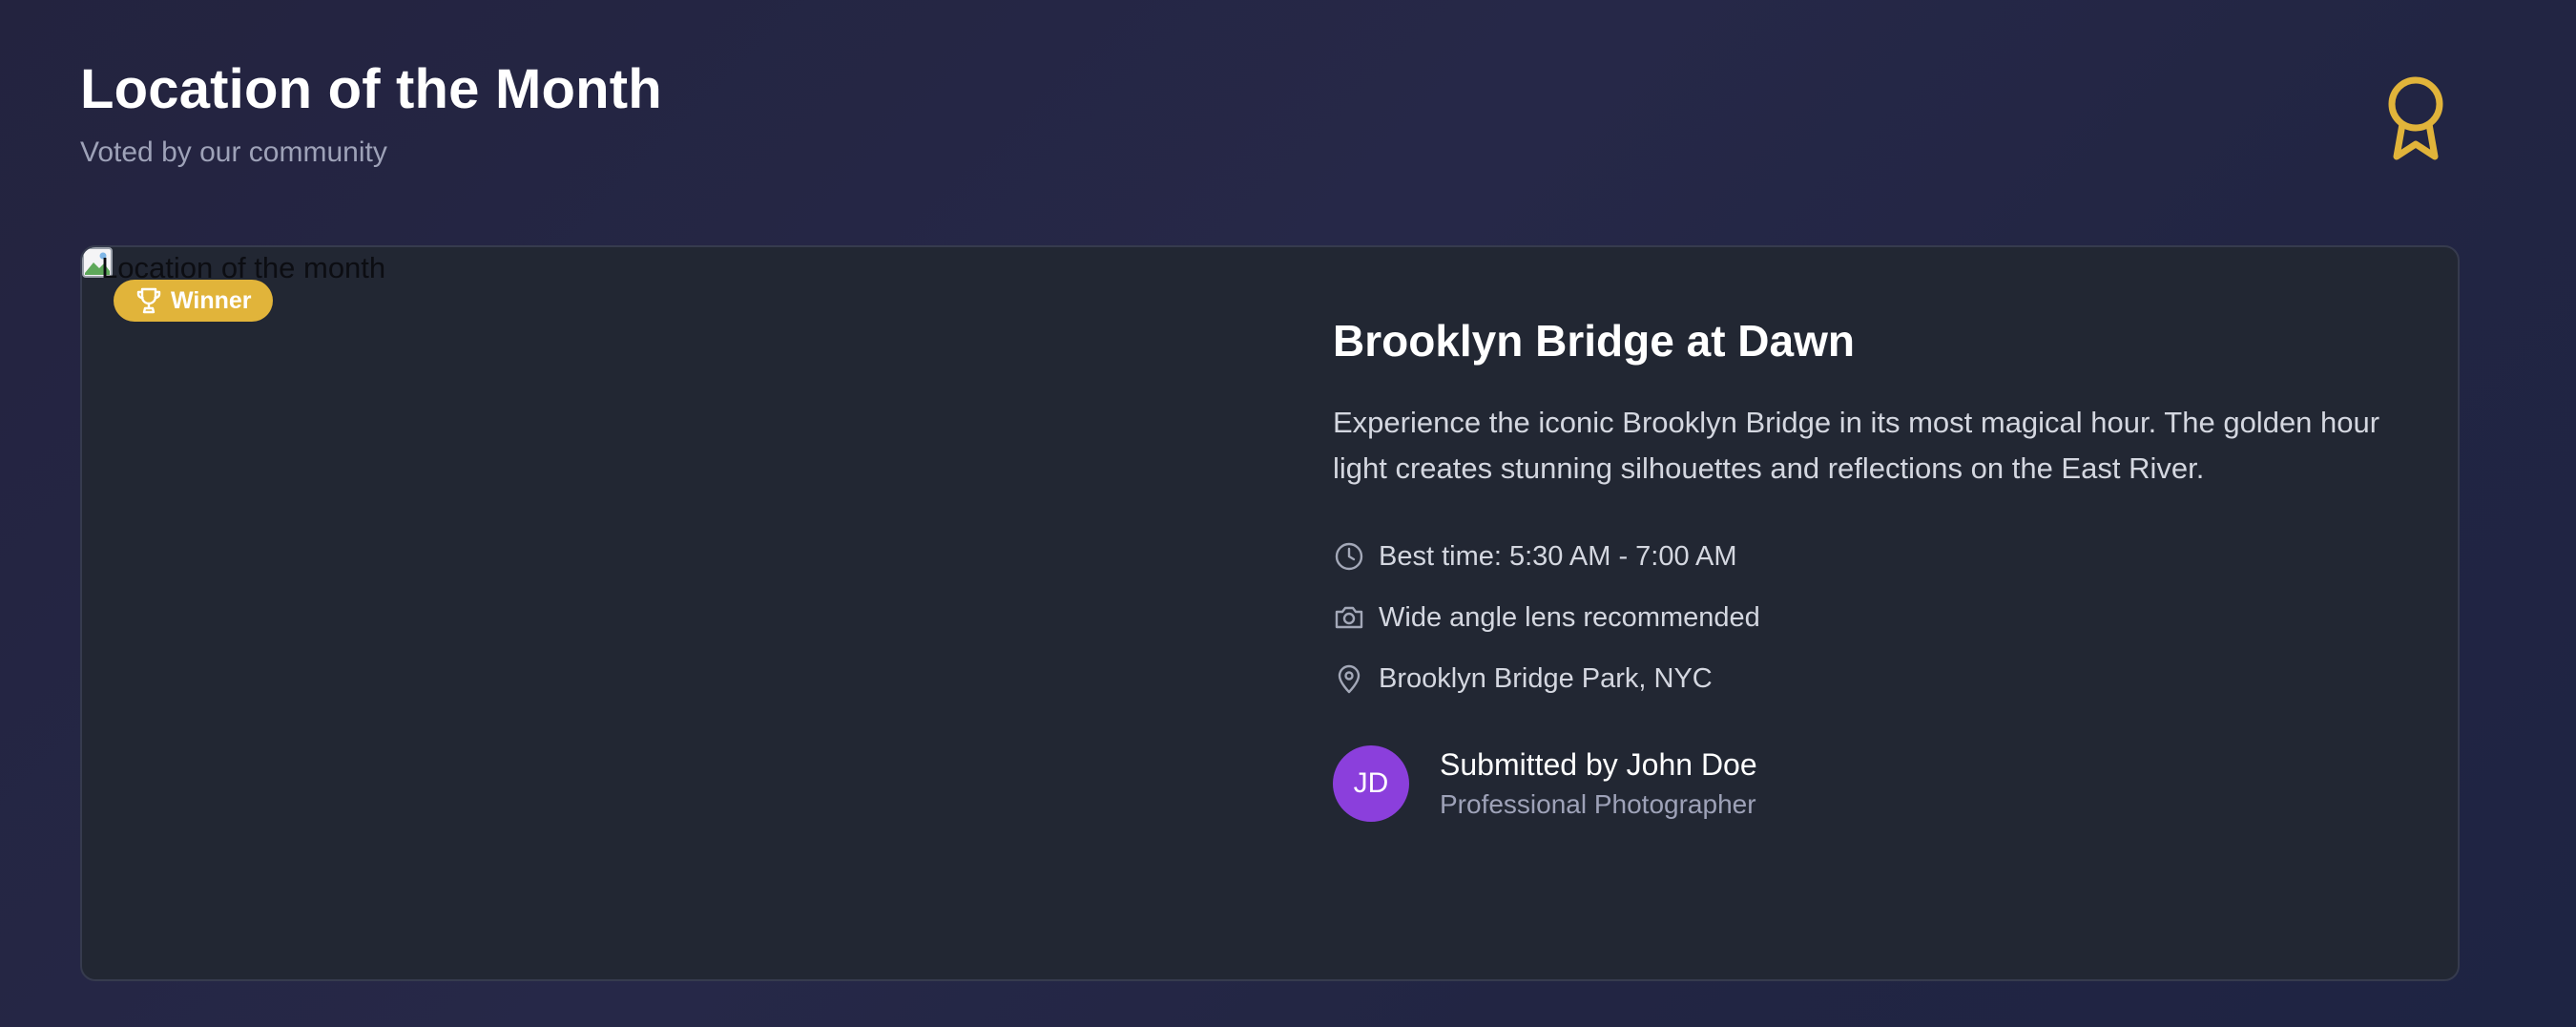  What do you see at coordinates (1349, 618) in the screenshot?
I see `camera-icon` at bounding box center [1349, 618].